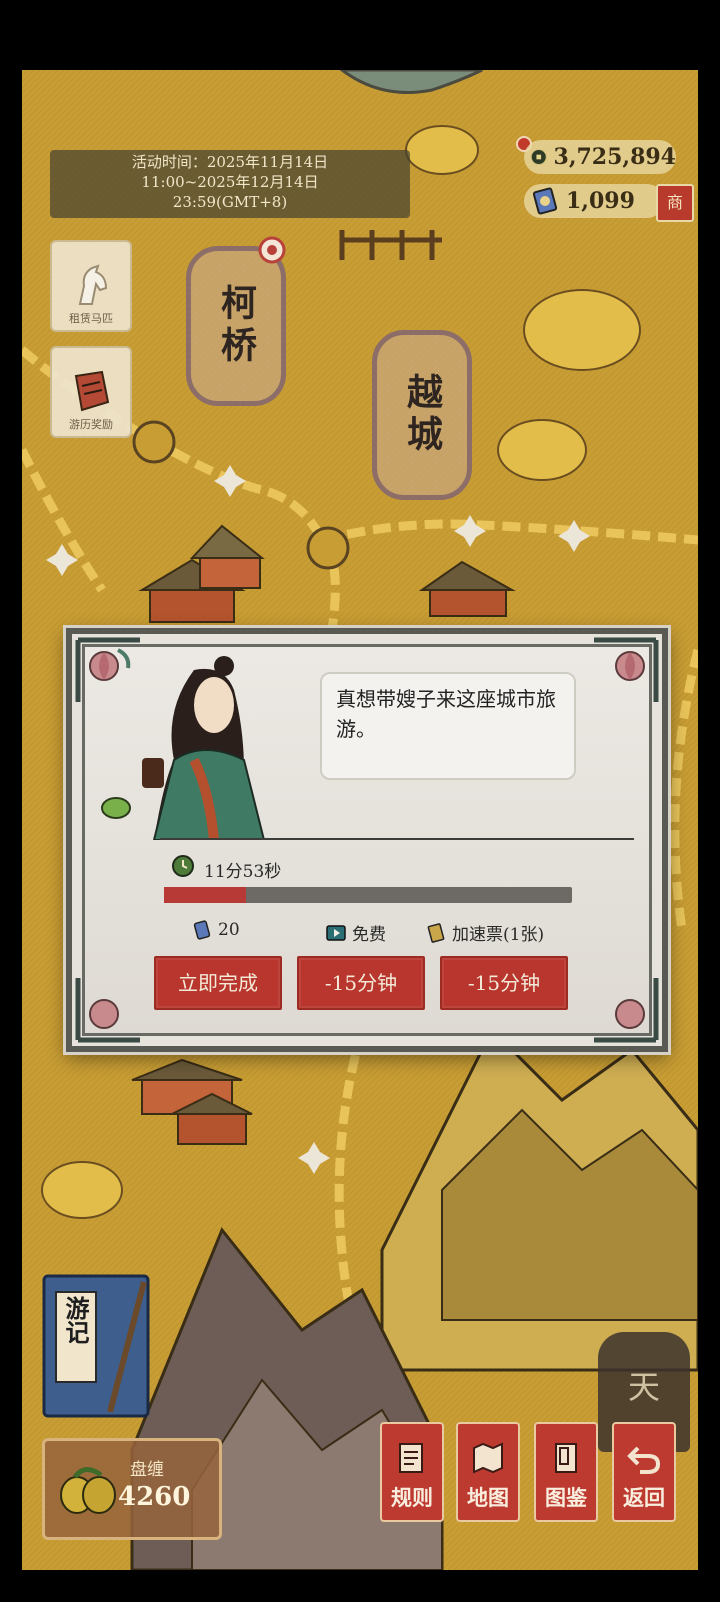  I want to click on rules-scroll-icon, so click(411, 1458).